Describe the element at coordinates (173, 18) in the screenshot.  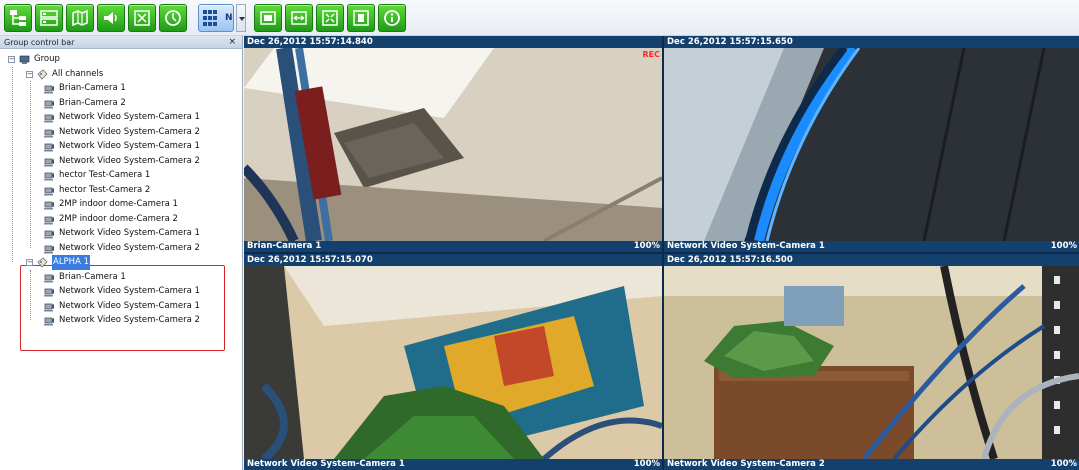
I see `playback-icon` at that location.